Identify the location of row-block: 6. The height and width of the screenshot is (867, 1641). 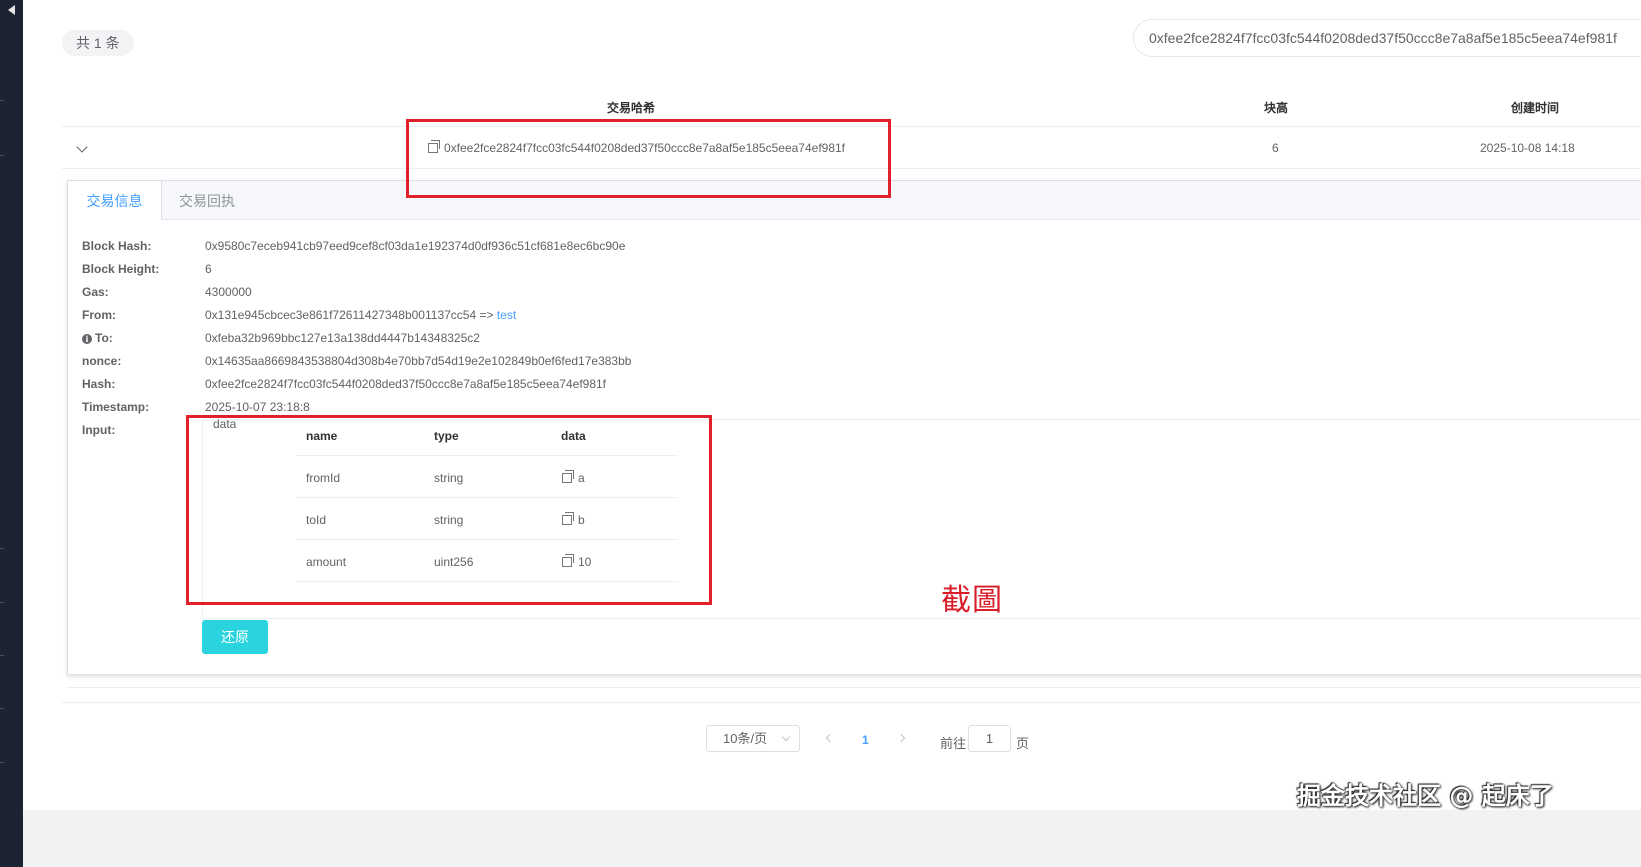
(1275, 148).